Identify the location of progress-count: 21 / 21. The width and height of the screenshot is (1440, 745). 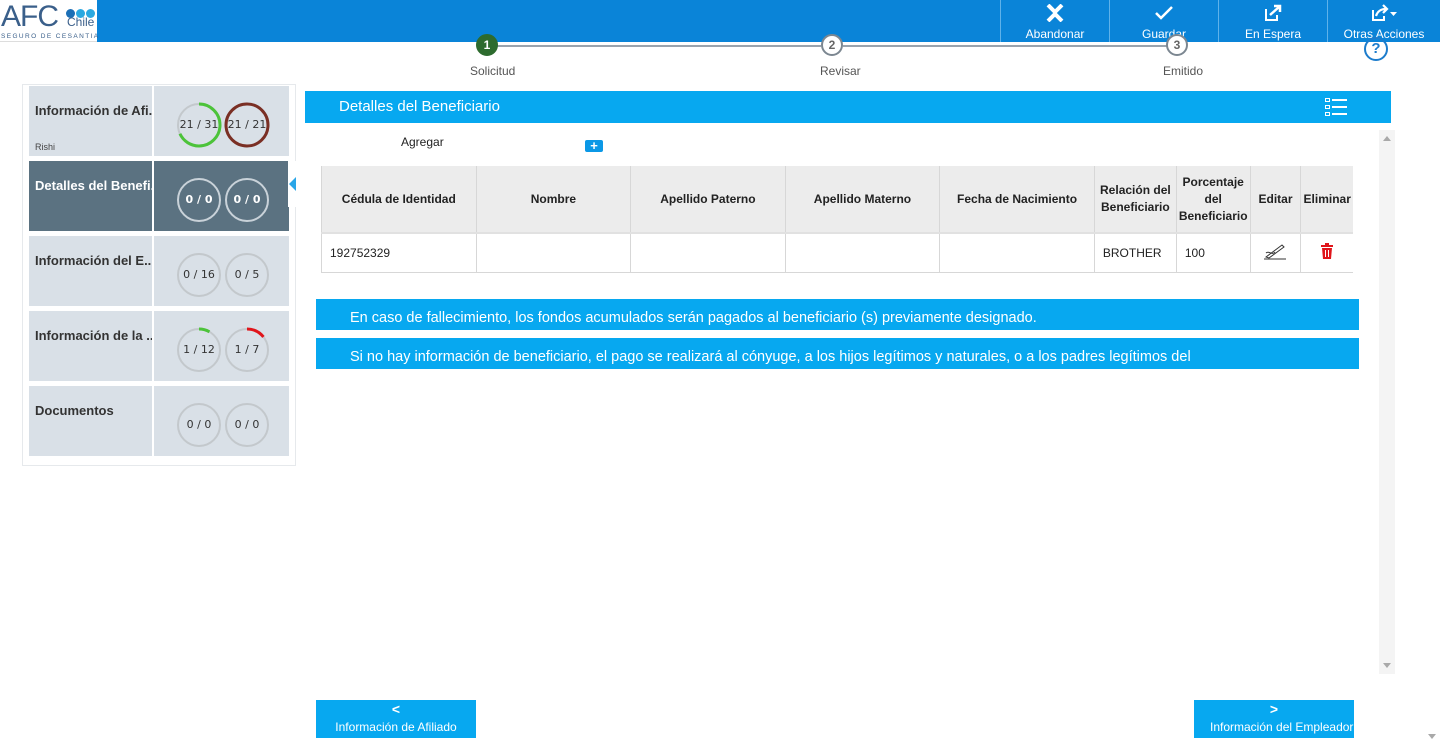
(247, 124).